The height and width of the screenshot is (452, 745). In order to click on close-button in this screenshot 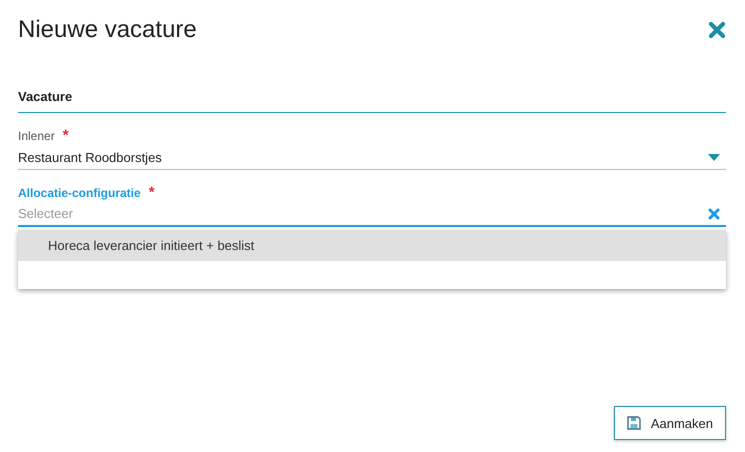, I will do `click(717, 30)`.